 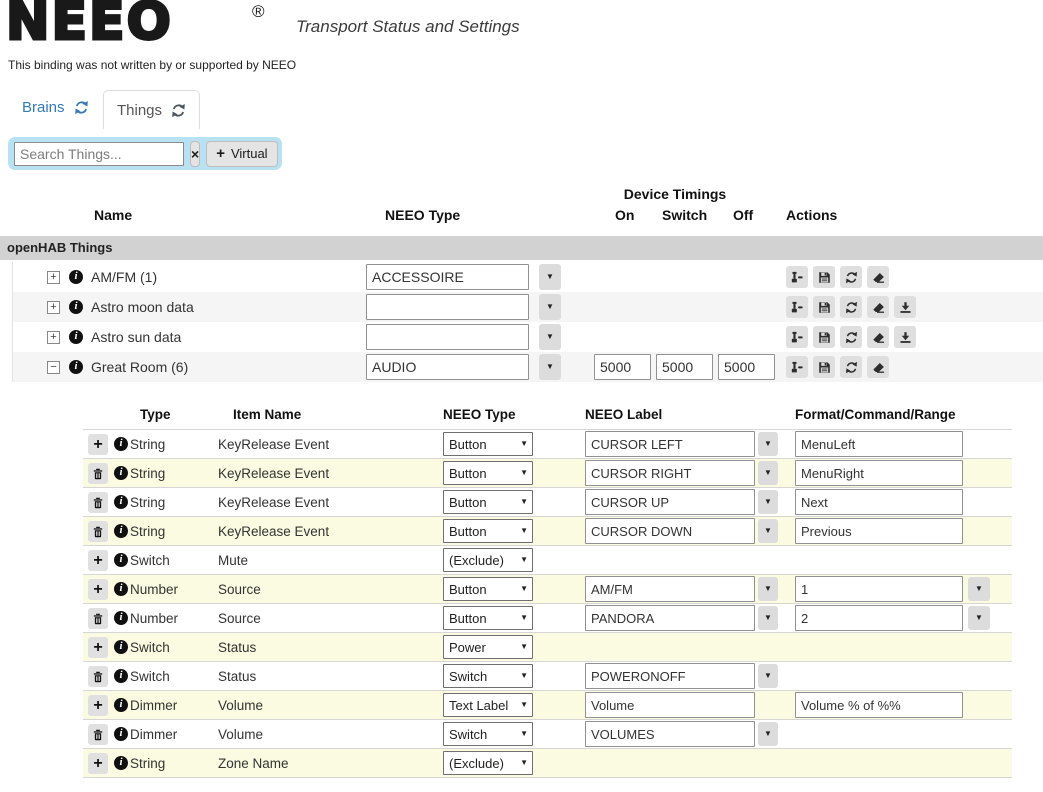 What do you see at coordinates (488, 705) in the screenshot?
I see `neeo-type-select: Text Label ▼` at bounding box center [488, 705].